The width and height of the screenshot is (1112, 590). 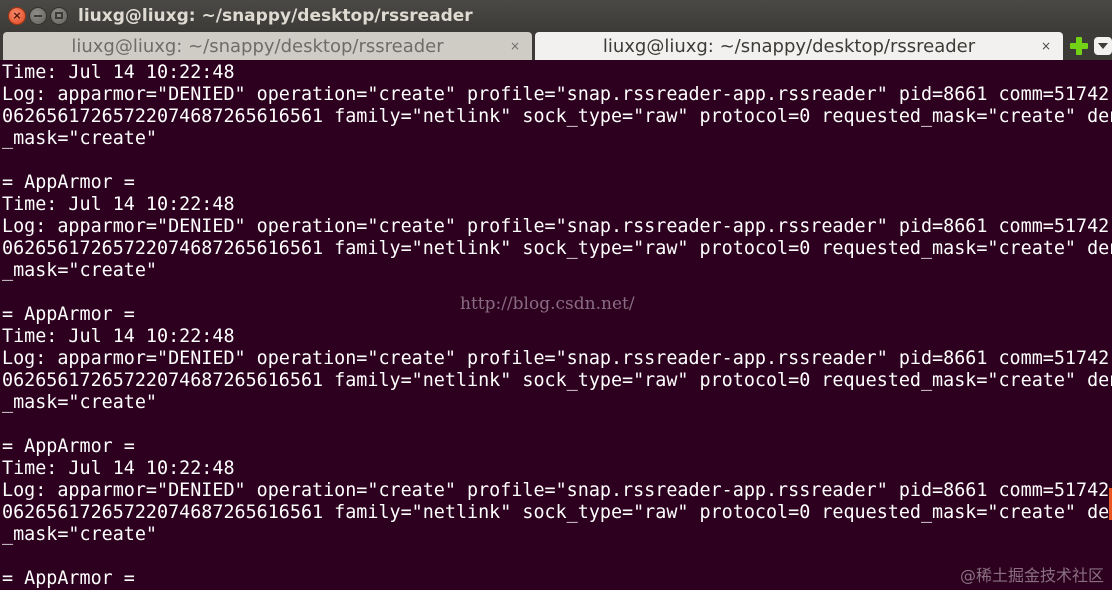 What do you see at coordinates (547, 304) in the screenshot?
I see `watermark-url: http://blog.csdn.net/` at bounding box center [547, 304].